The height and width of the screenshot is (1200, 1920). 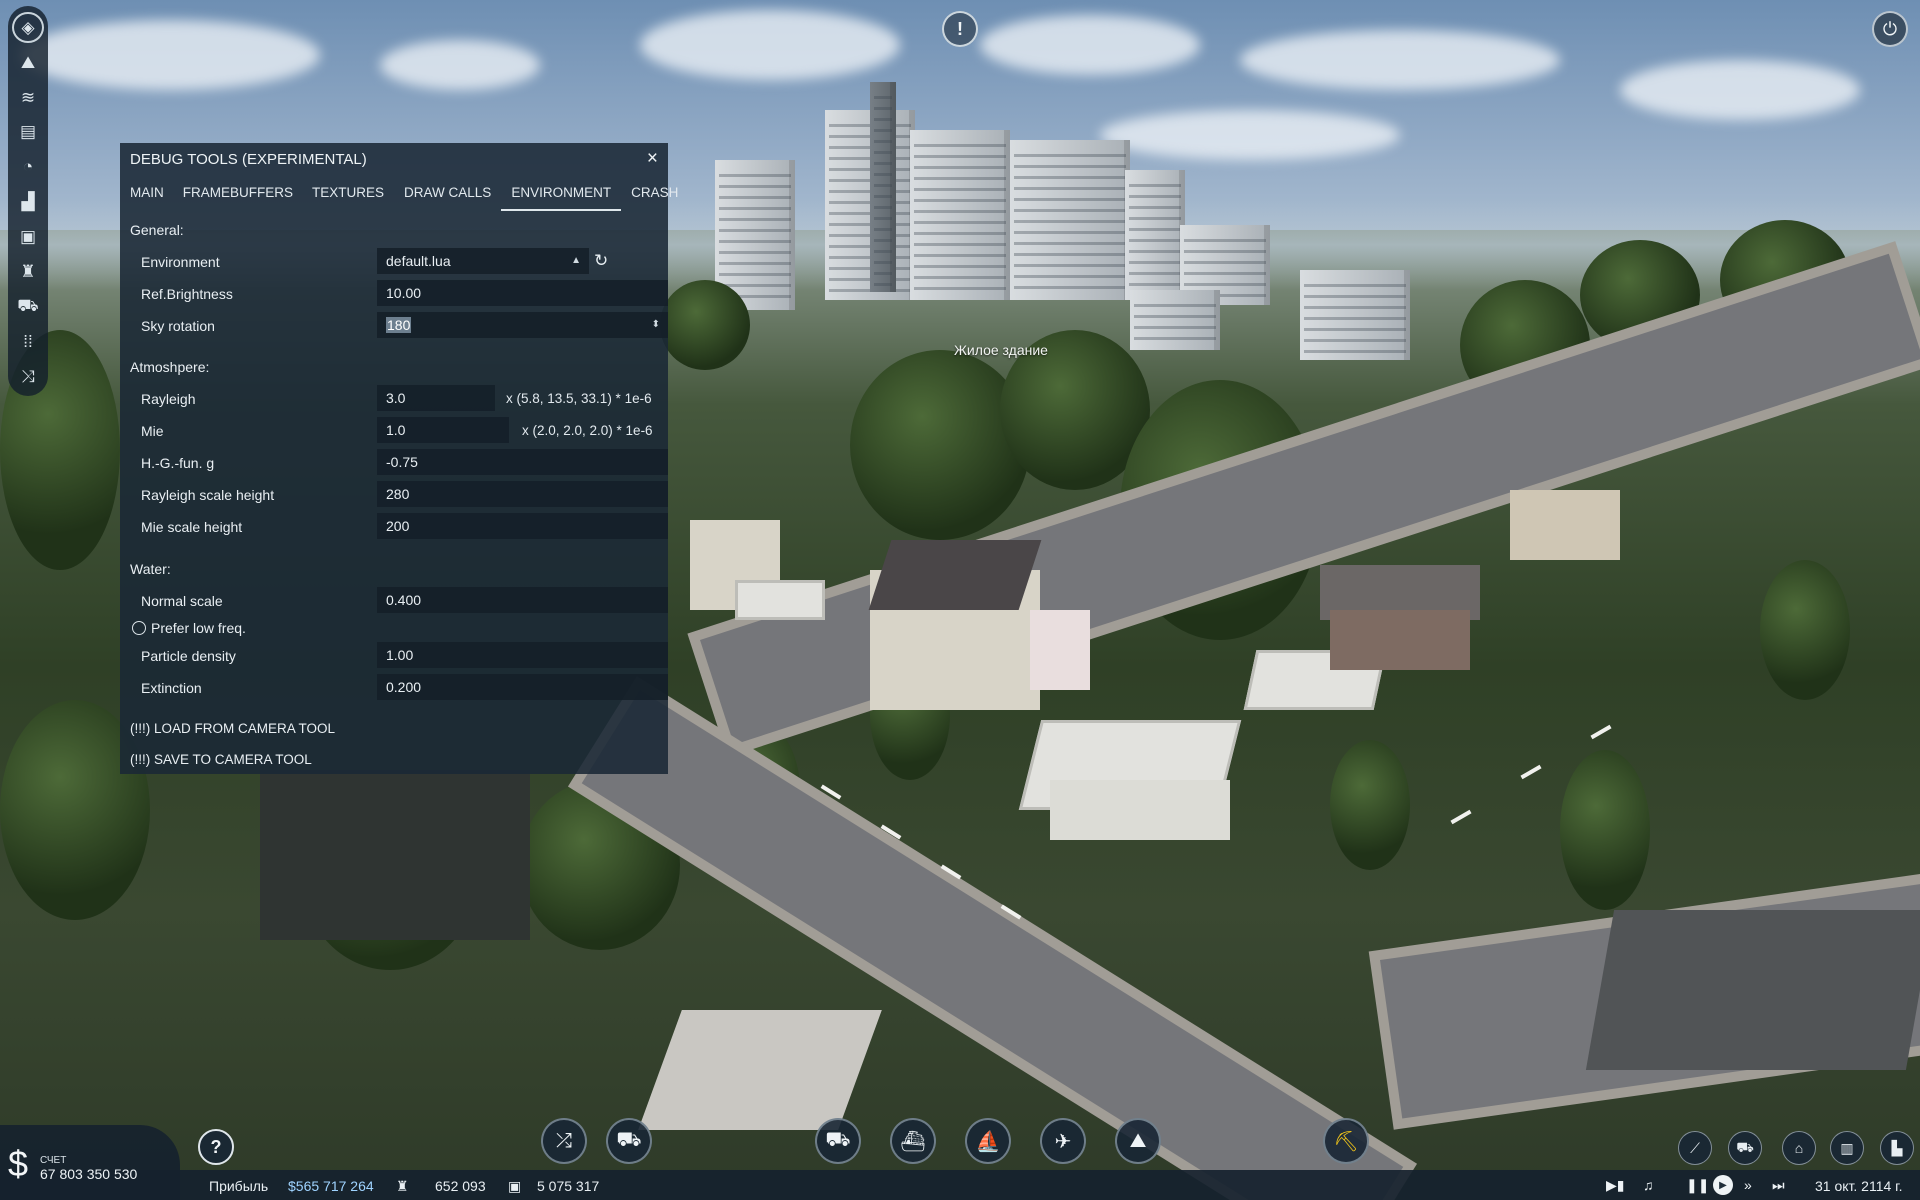 What do you see at coordinates (522, 462) in the screenshot?
I see `hg-fun-input: -0.75` at bounding box center [522, 462].